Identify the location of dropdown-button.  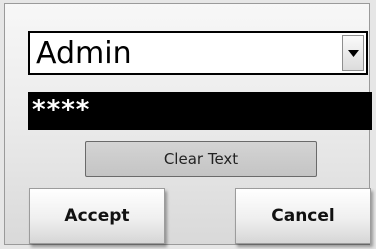
(353, 53).